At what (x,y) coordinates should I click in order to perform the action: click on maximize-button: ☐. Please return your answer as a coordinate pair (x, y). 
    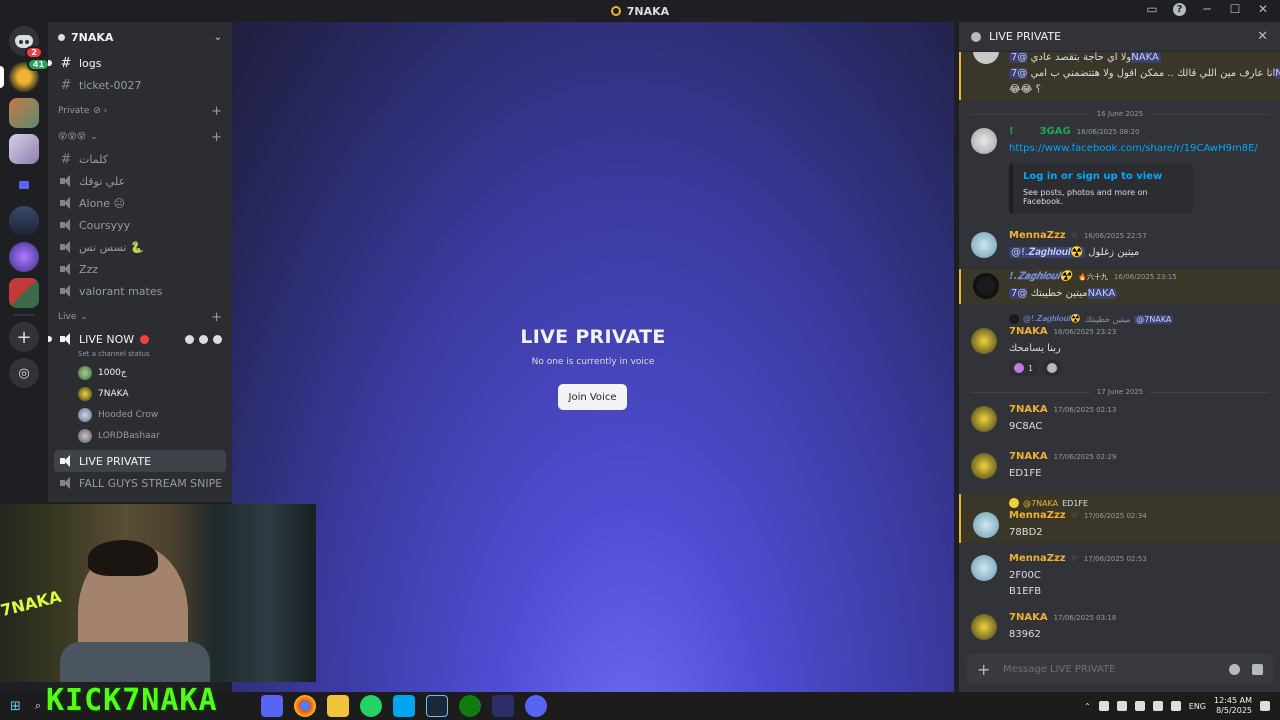
    Looking at the image, I should click on (1235, 9).